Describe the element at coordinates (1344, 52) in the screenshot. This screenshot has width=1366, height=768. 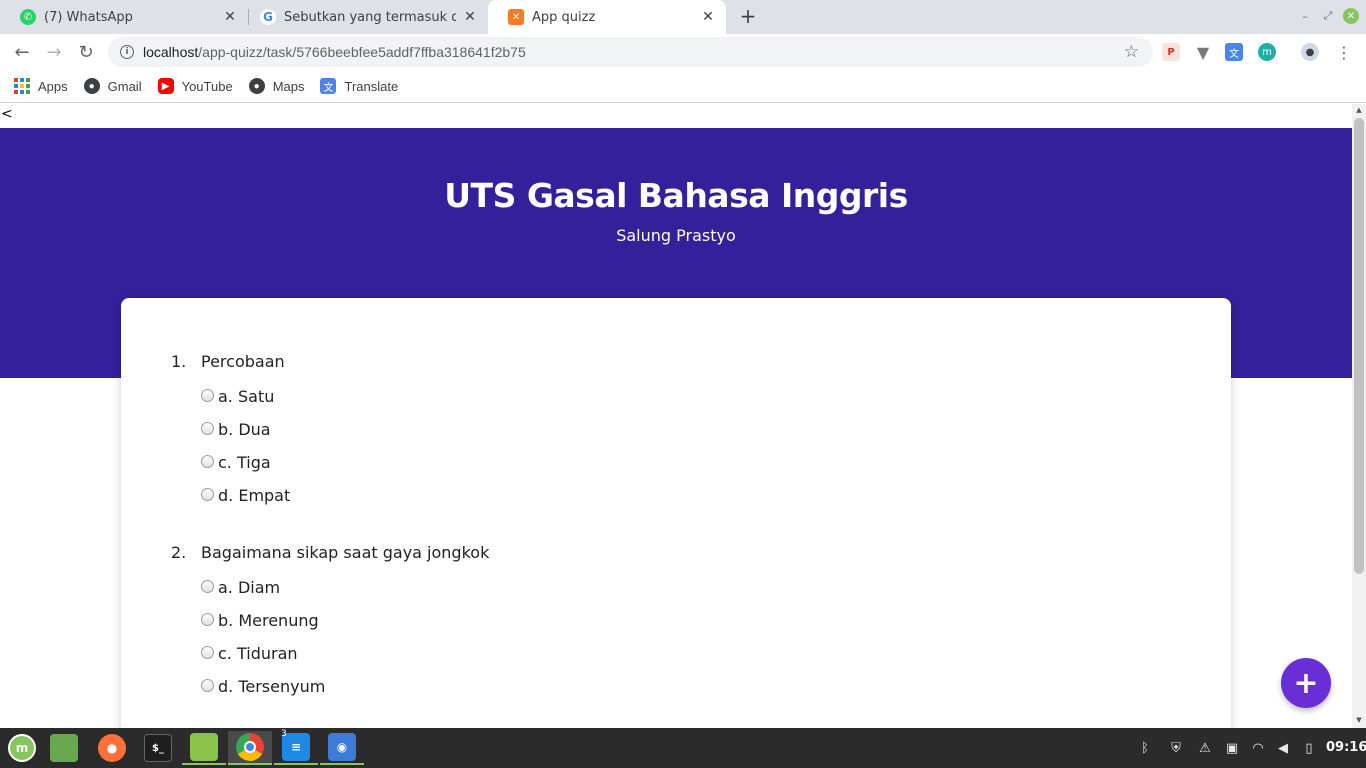
I see `menu-kebab-icon: ⋮` at that location.